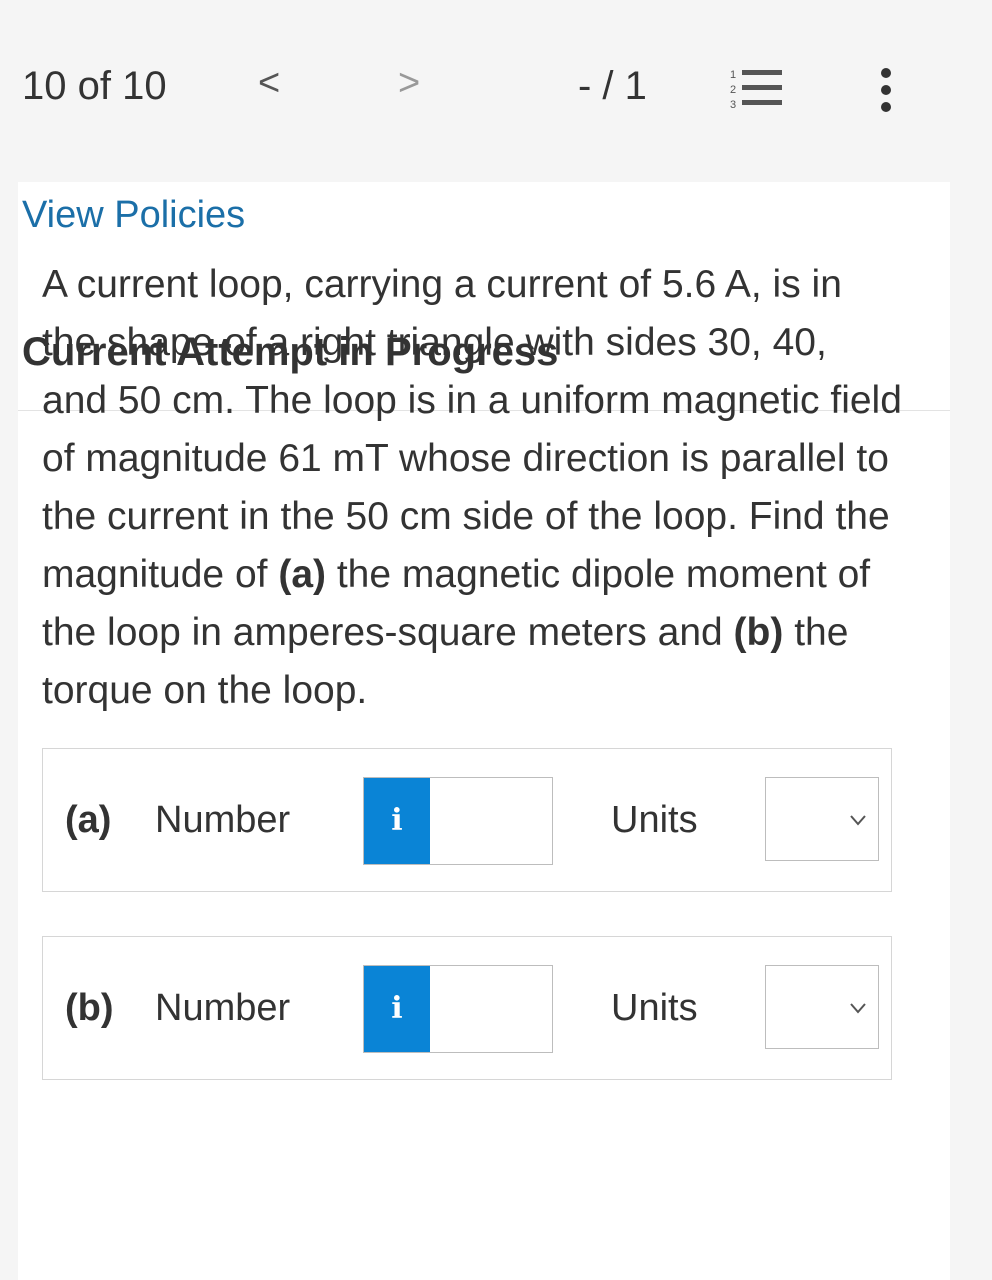  Describe the element at coordinates (822, 819) in the screenshot. I see `units-select-a` at that location.